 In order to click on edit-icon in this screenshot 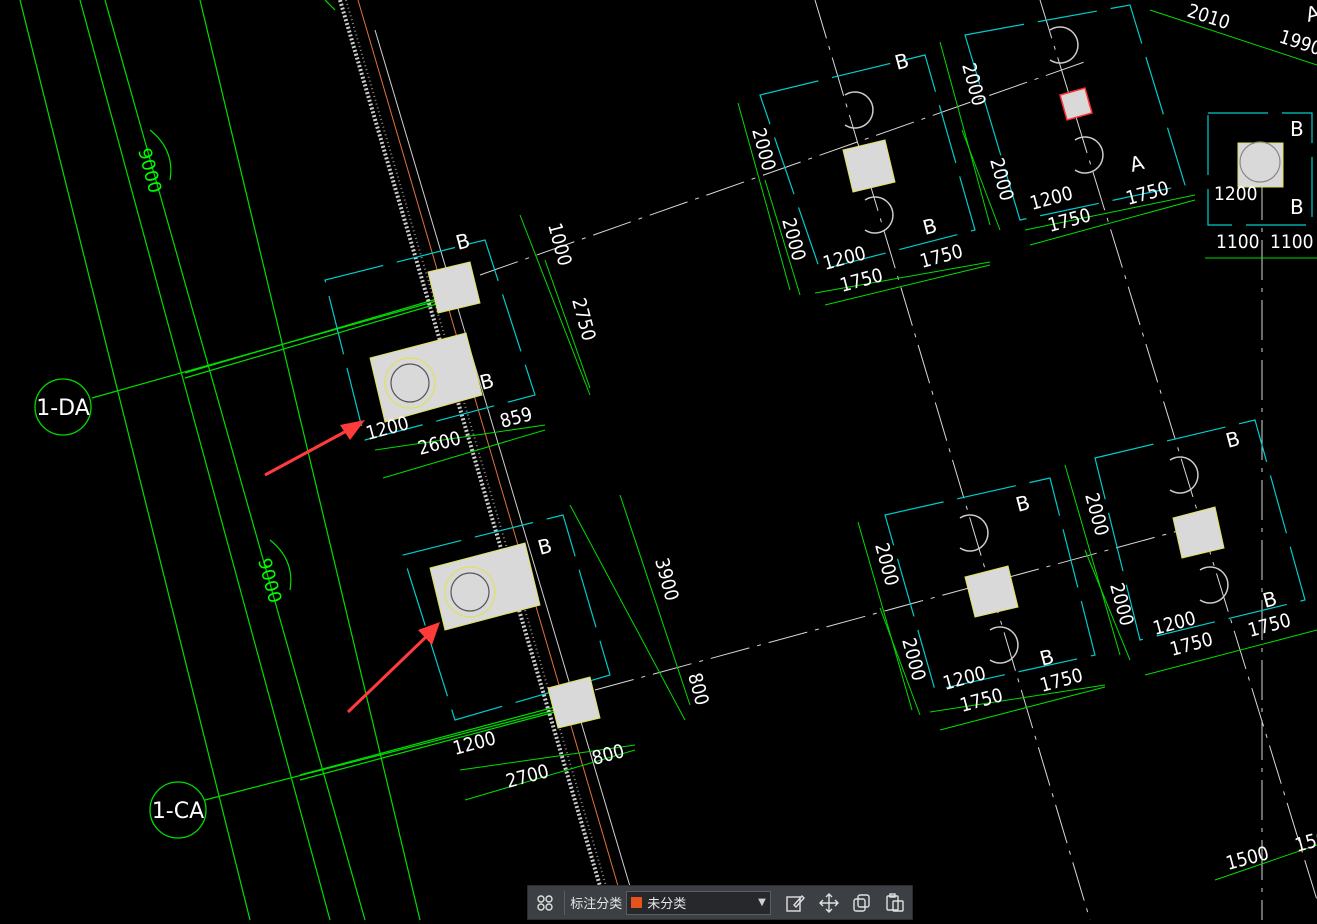, I will do `click(795, 903)`.